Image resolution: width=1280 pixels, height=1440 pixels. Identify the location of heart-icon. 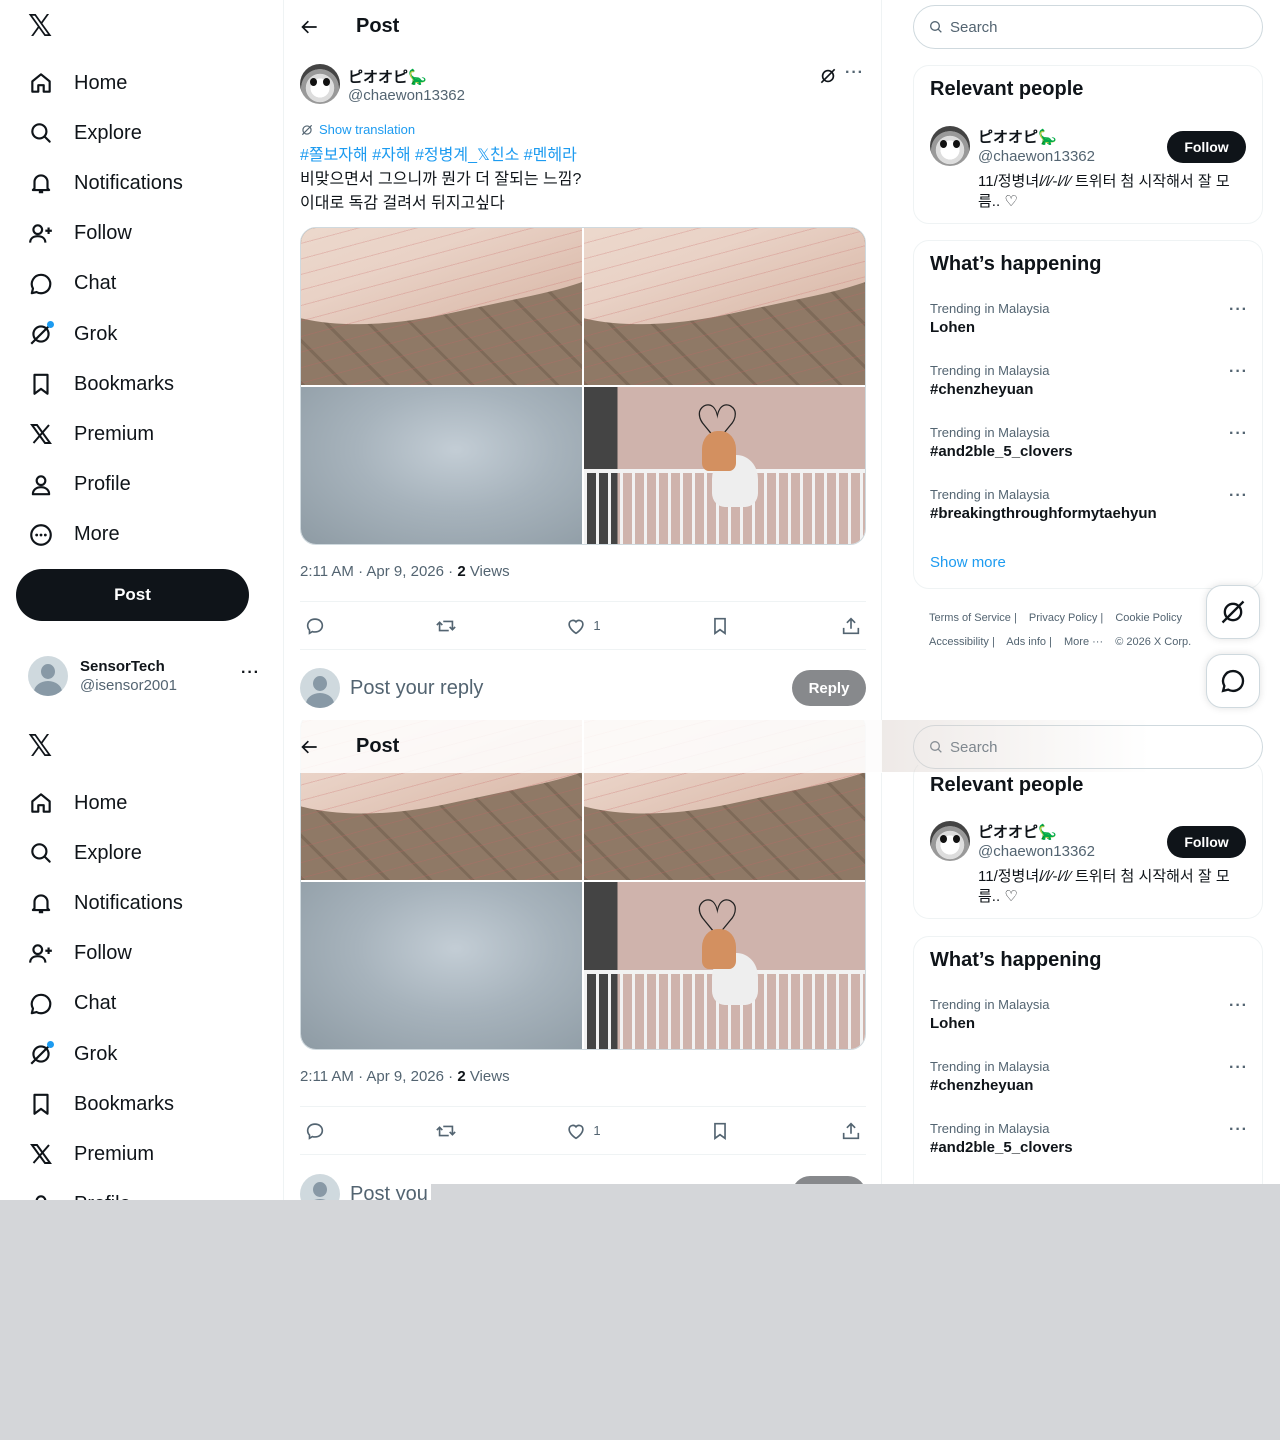
(576, 626).